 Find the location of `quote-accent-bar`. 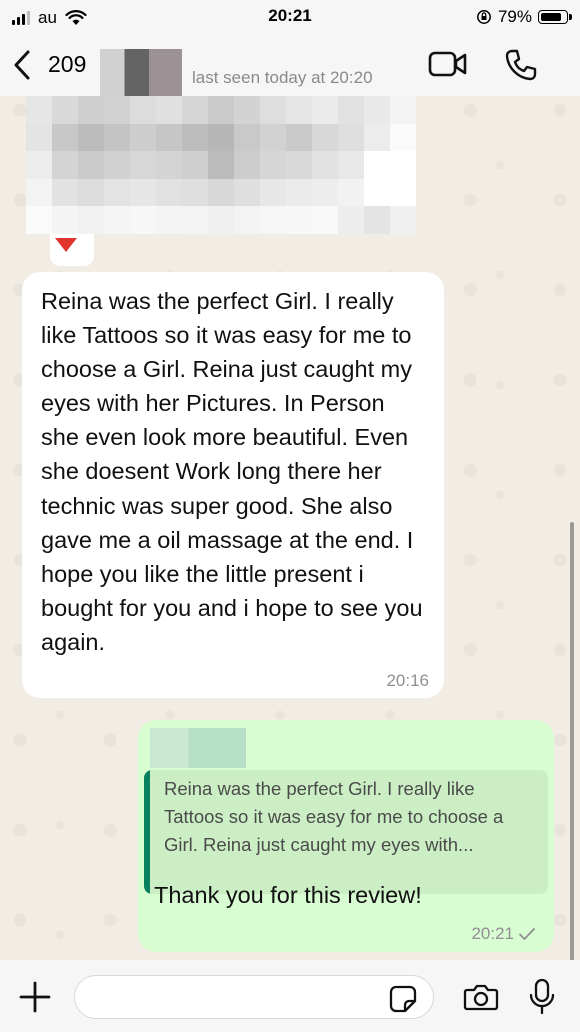

quote-accent-bar is located at coordinates (147, 832).